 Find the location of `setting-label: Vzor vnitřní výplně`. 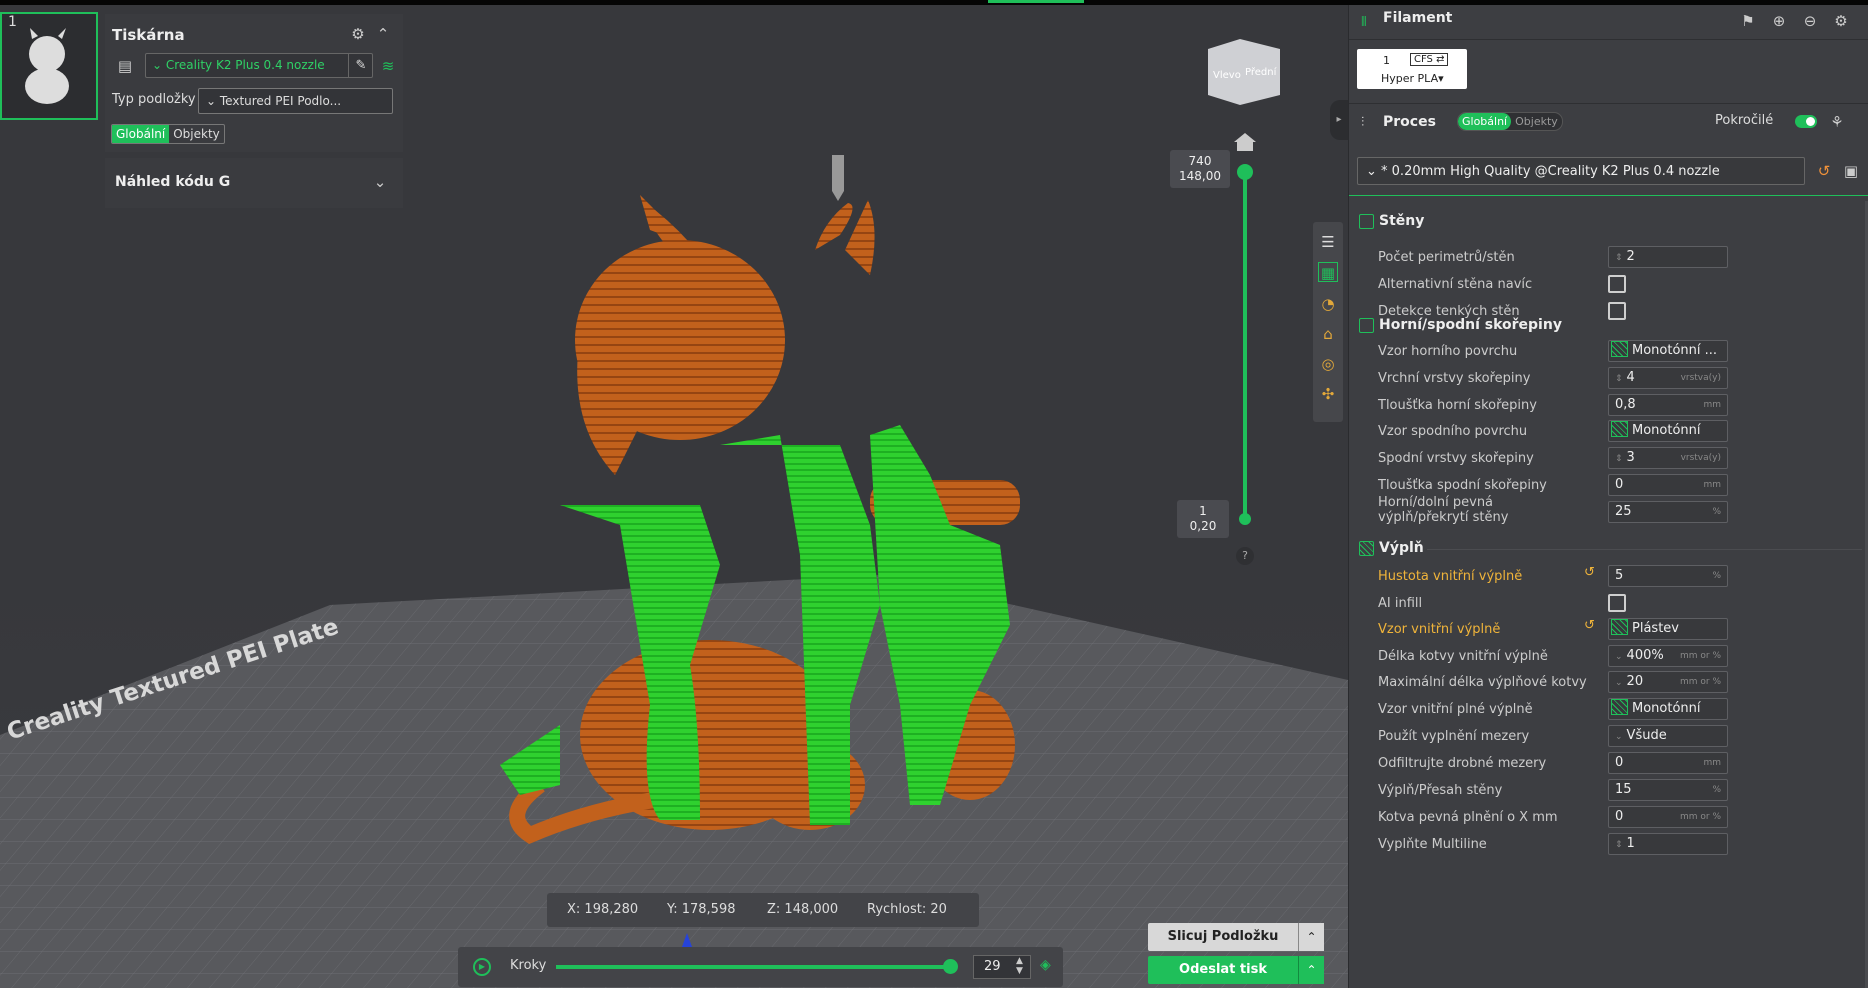

setting-label: Vzor vnitřní výplně is located at coordinates (1439, 629).